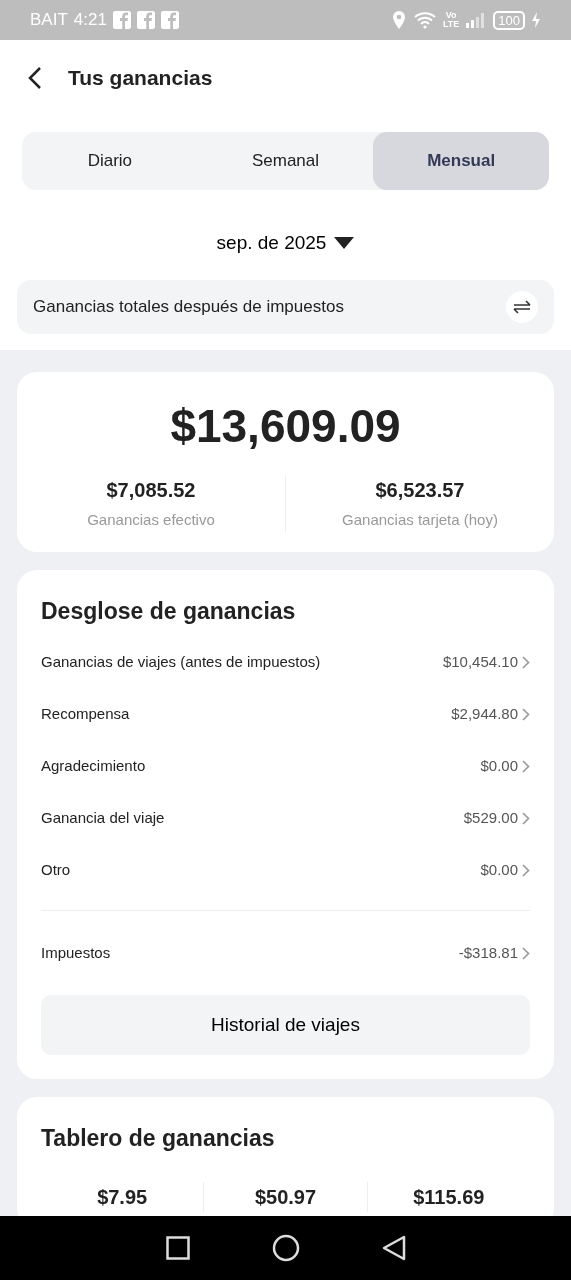 The image size is (571, 1280). Describe the element at coordinates (85, 713) in the screenshot. I see `row-label: Recompensa` at that location.